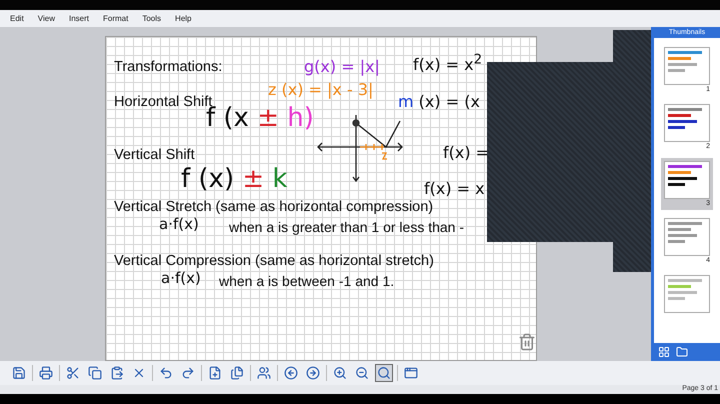 Image resolution: width=720 pixels, height=404 pixels. Describe the element at coordinates (115, 18) in the screenshot. I see `menu-item: Format` at that location.